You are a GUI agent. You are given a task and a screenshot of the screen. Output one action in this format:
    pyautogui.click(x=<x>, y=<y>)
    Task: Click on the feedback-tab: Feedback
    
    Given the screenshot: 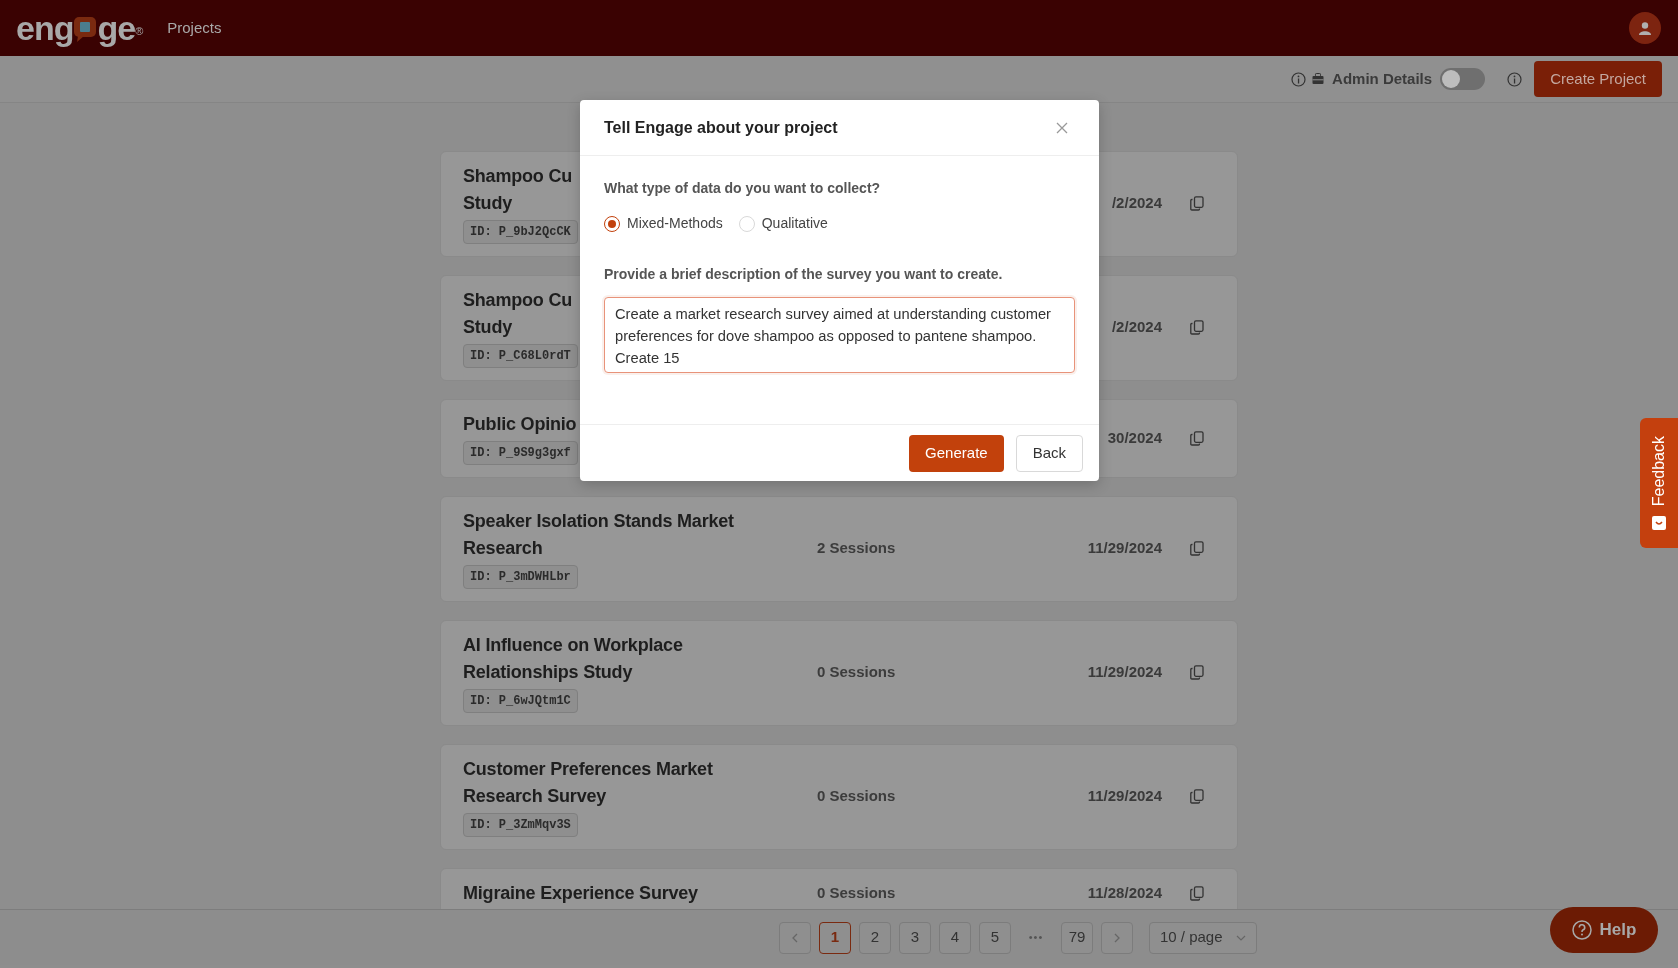 What is the action you would take?
    pyautogui.click(x=1659, y=483)
    